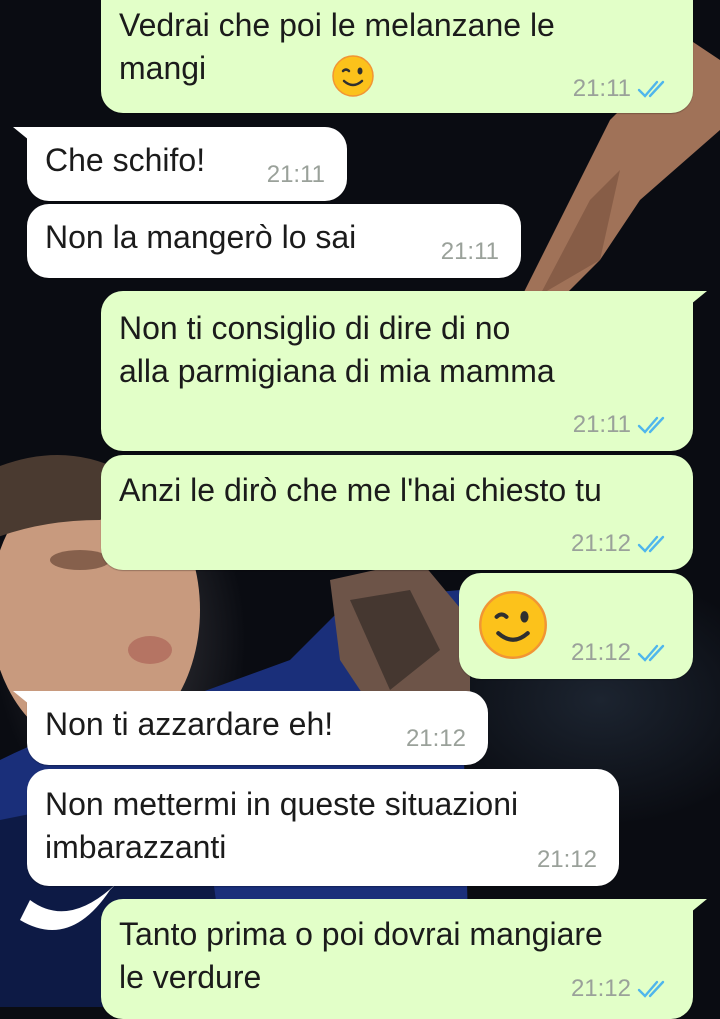  What do you see at coordinates (189, 724) in the screenshot?
I see `message-text: Non ti azzardare eh!` at bounding box center [189, 724].